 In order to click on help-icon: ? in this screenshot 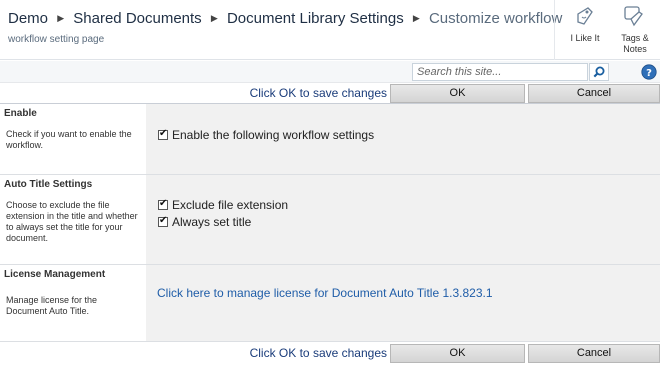, I will do `click(649, 72)`.